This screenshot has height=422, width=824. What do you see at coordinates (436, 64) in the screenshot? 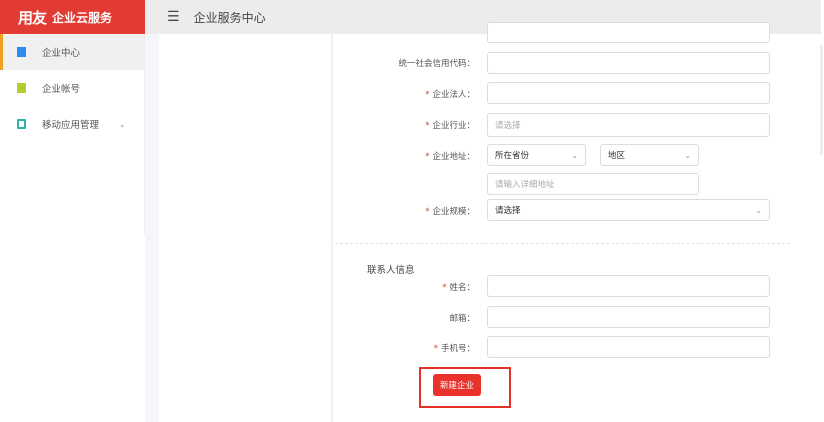
I see `credit-code-label: 统一社会信用代码：` at bounding box center [436, 64].